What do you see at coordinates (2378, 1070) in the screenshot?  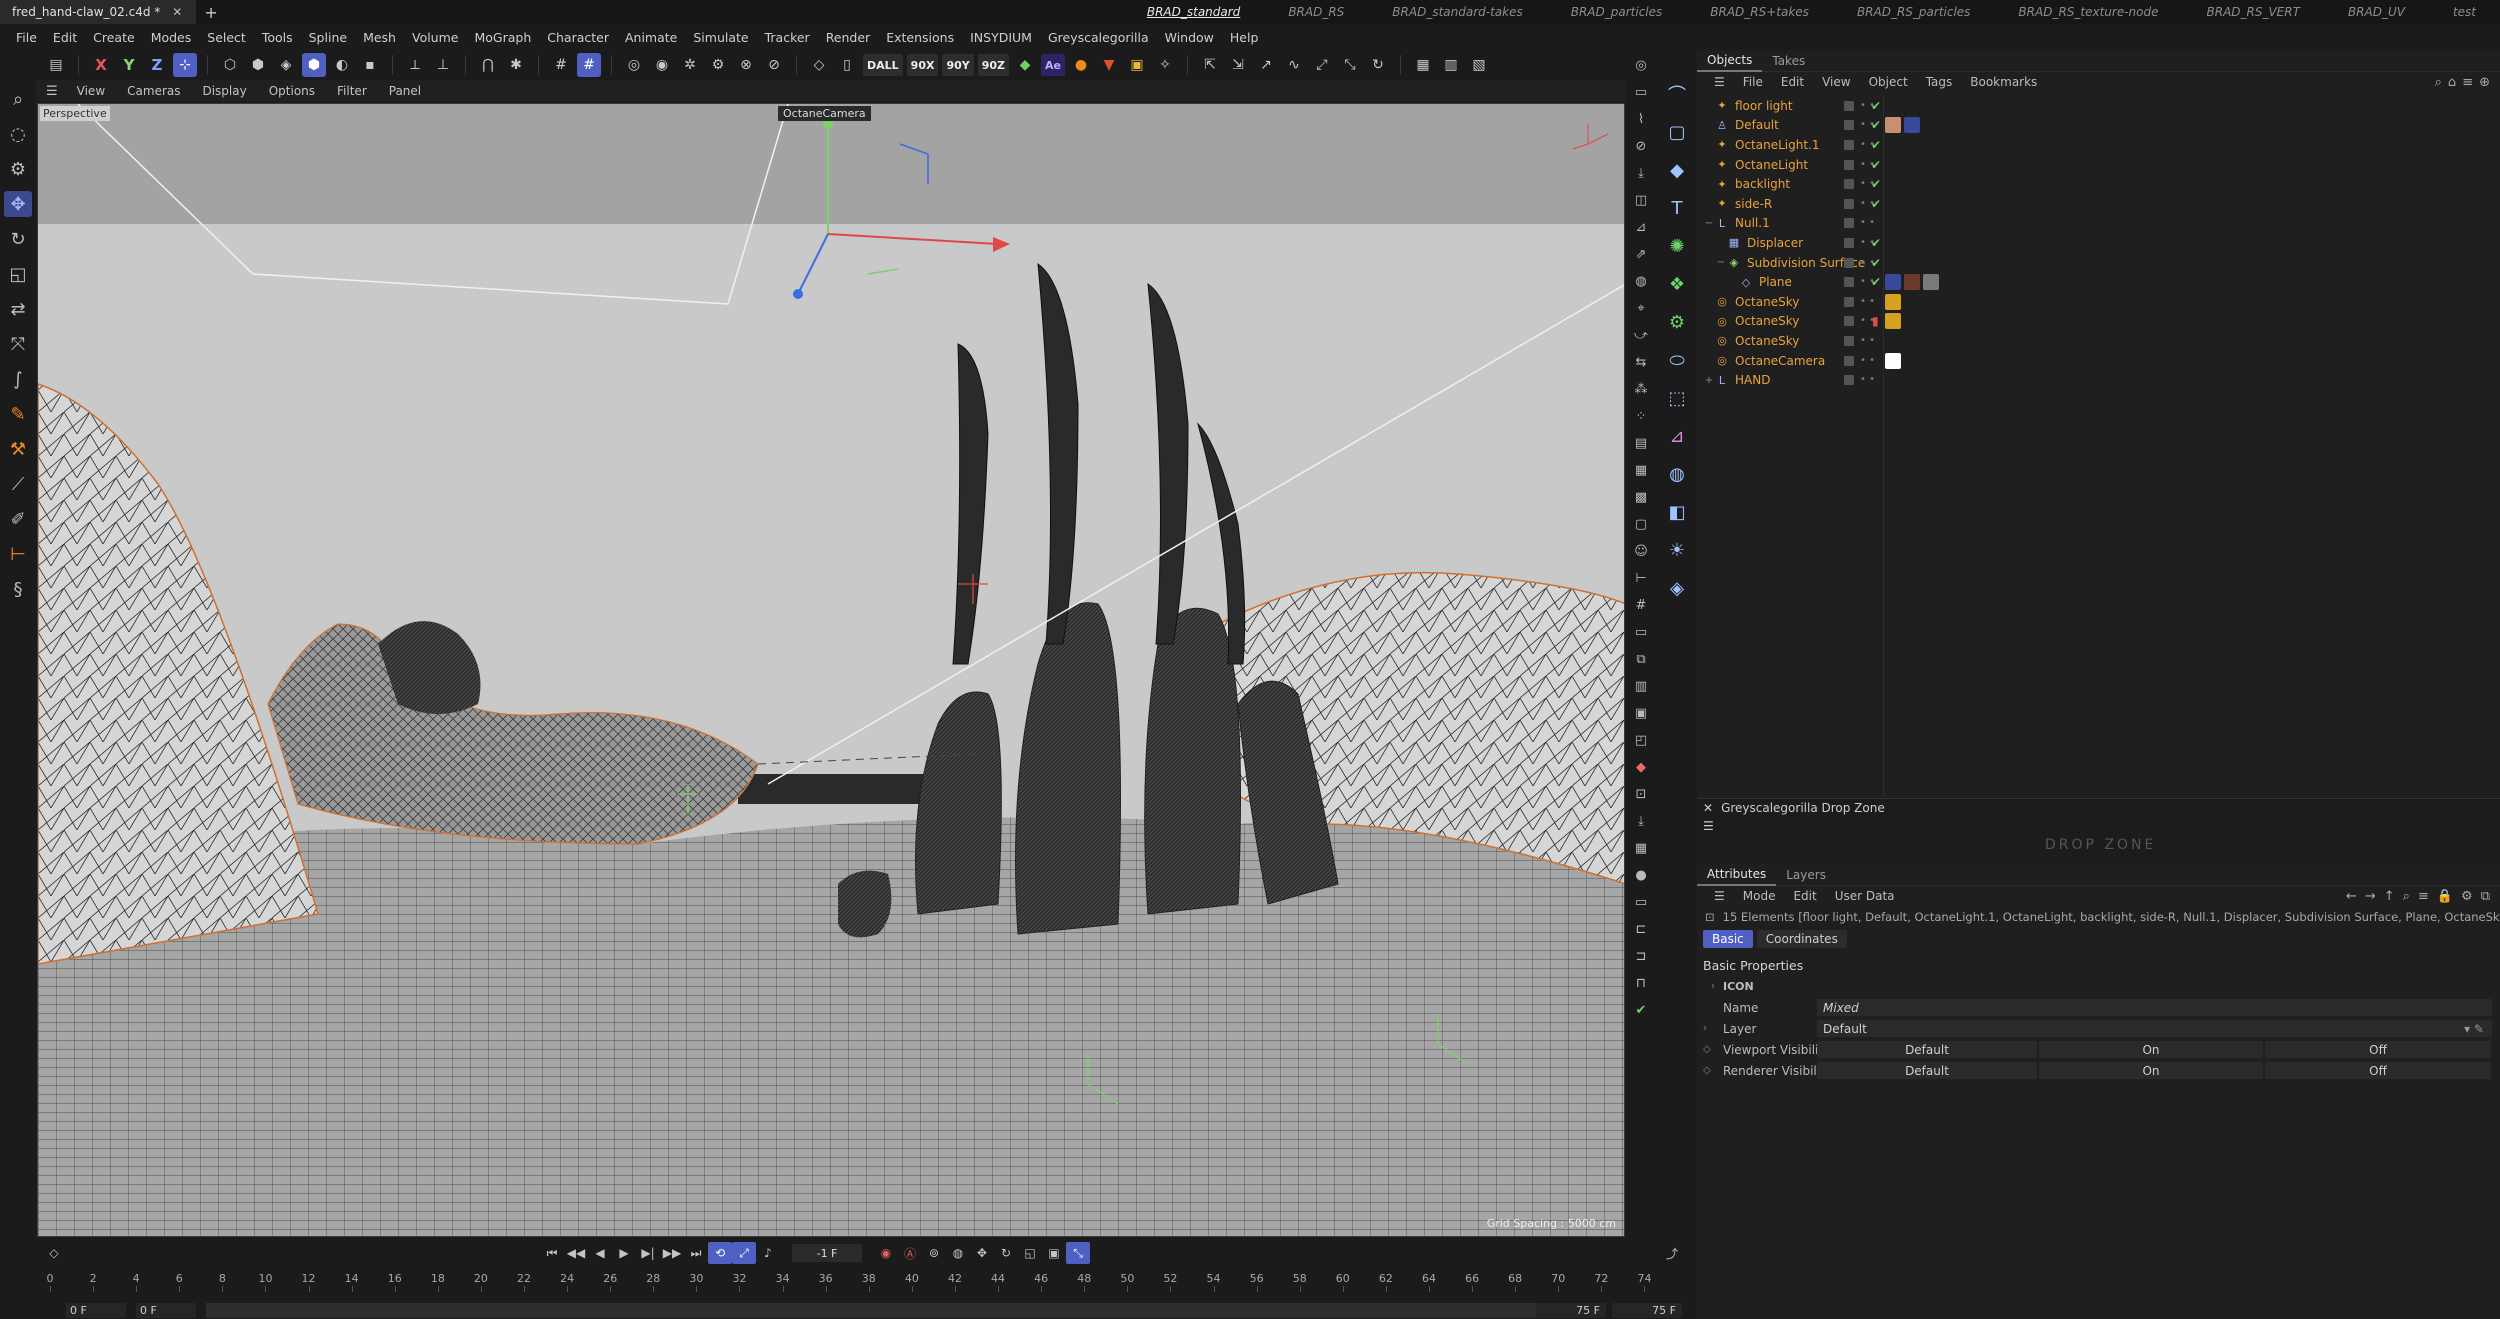 I see `renderer-visibility-off: Off` at bounding box center [2378, 1070].